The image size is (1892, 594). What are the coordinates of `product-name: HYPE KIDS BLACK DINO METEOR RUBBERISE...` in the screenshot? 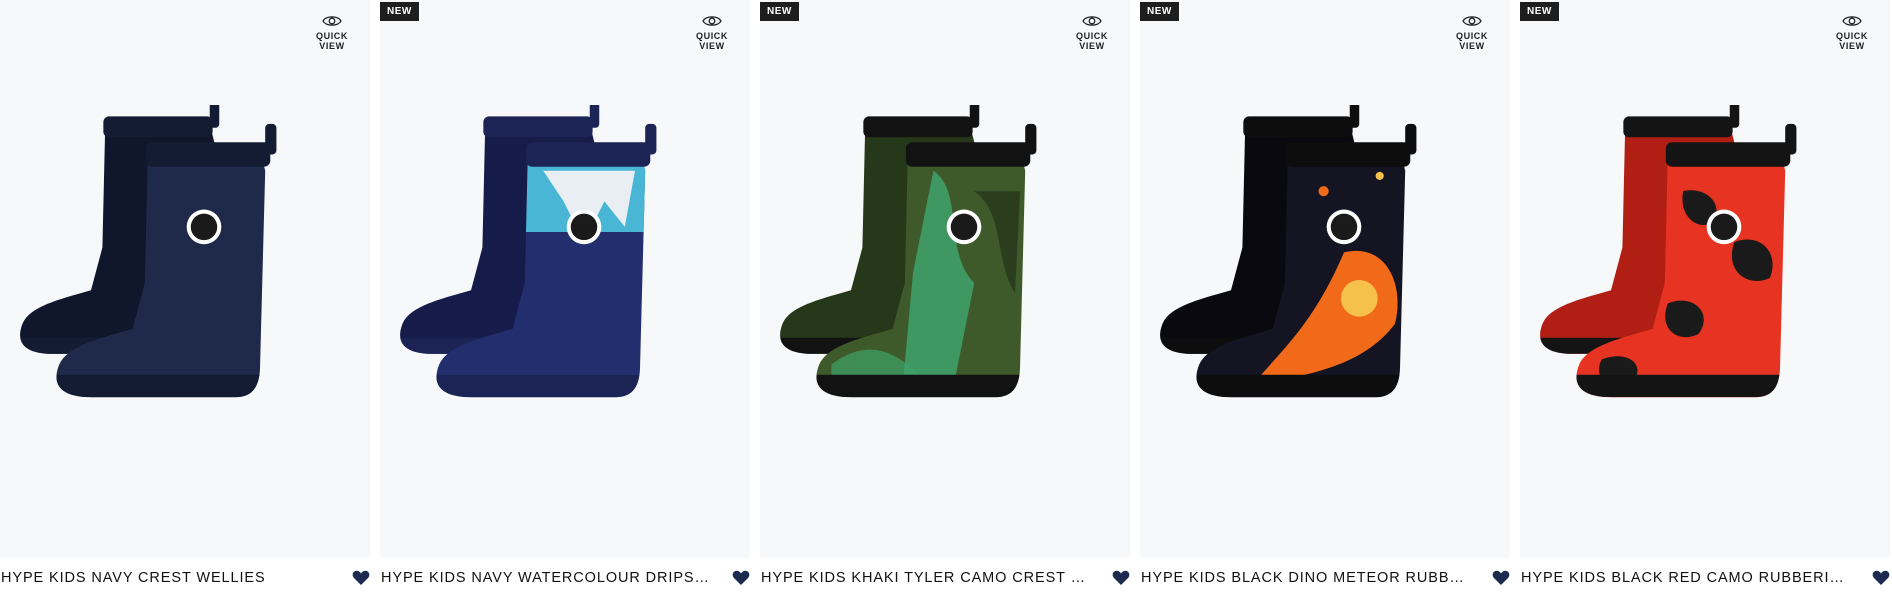 It's located at (1306, 578).